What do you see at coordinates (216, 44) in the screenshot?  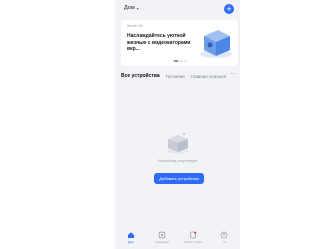 I see `camera-illustration-icon` at bounding box center [216, 44].